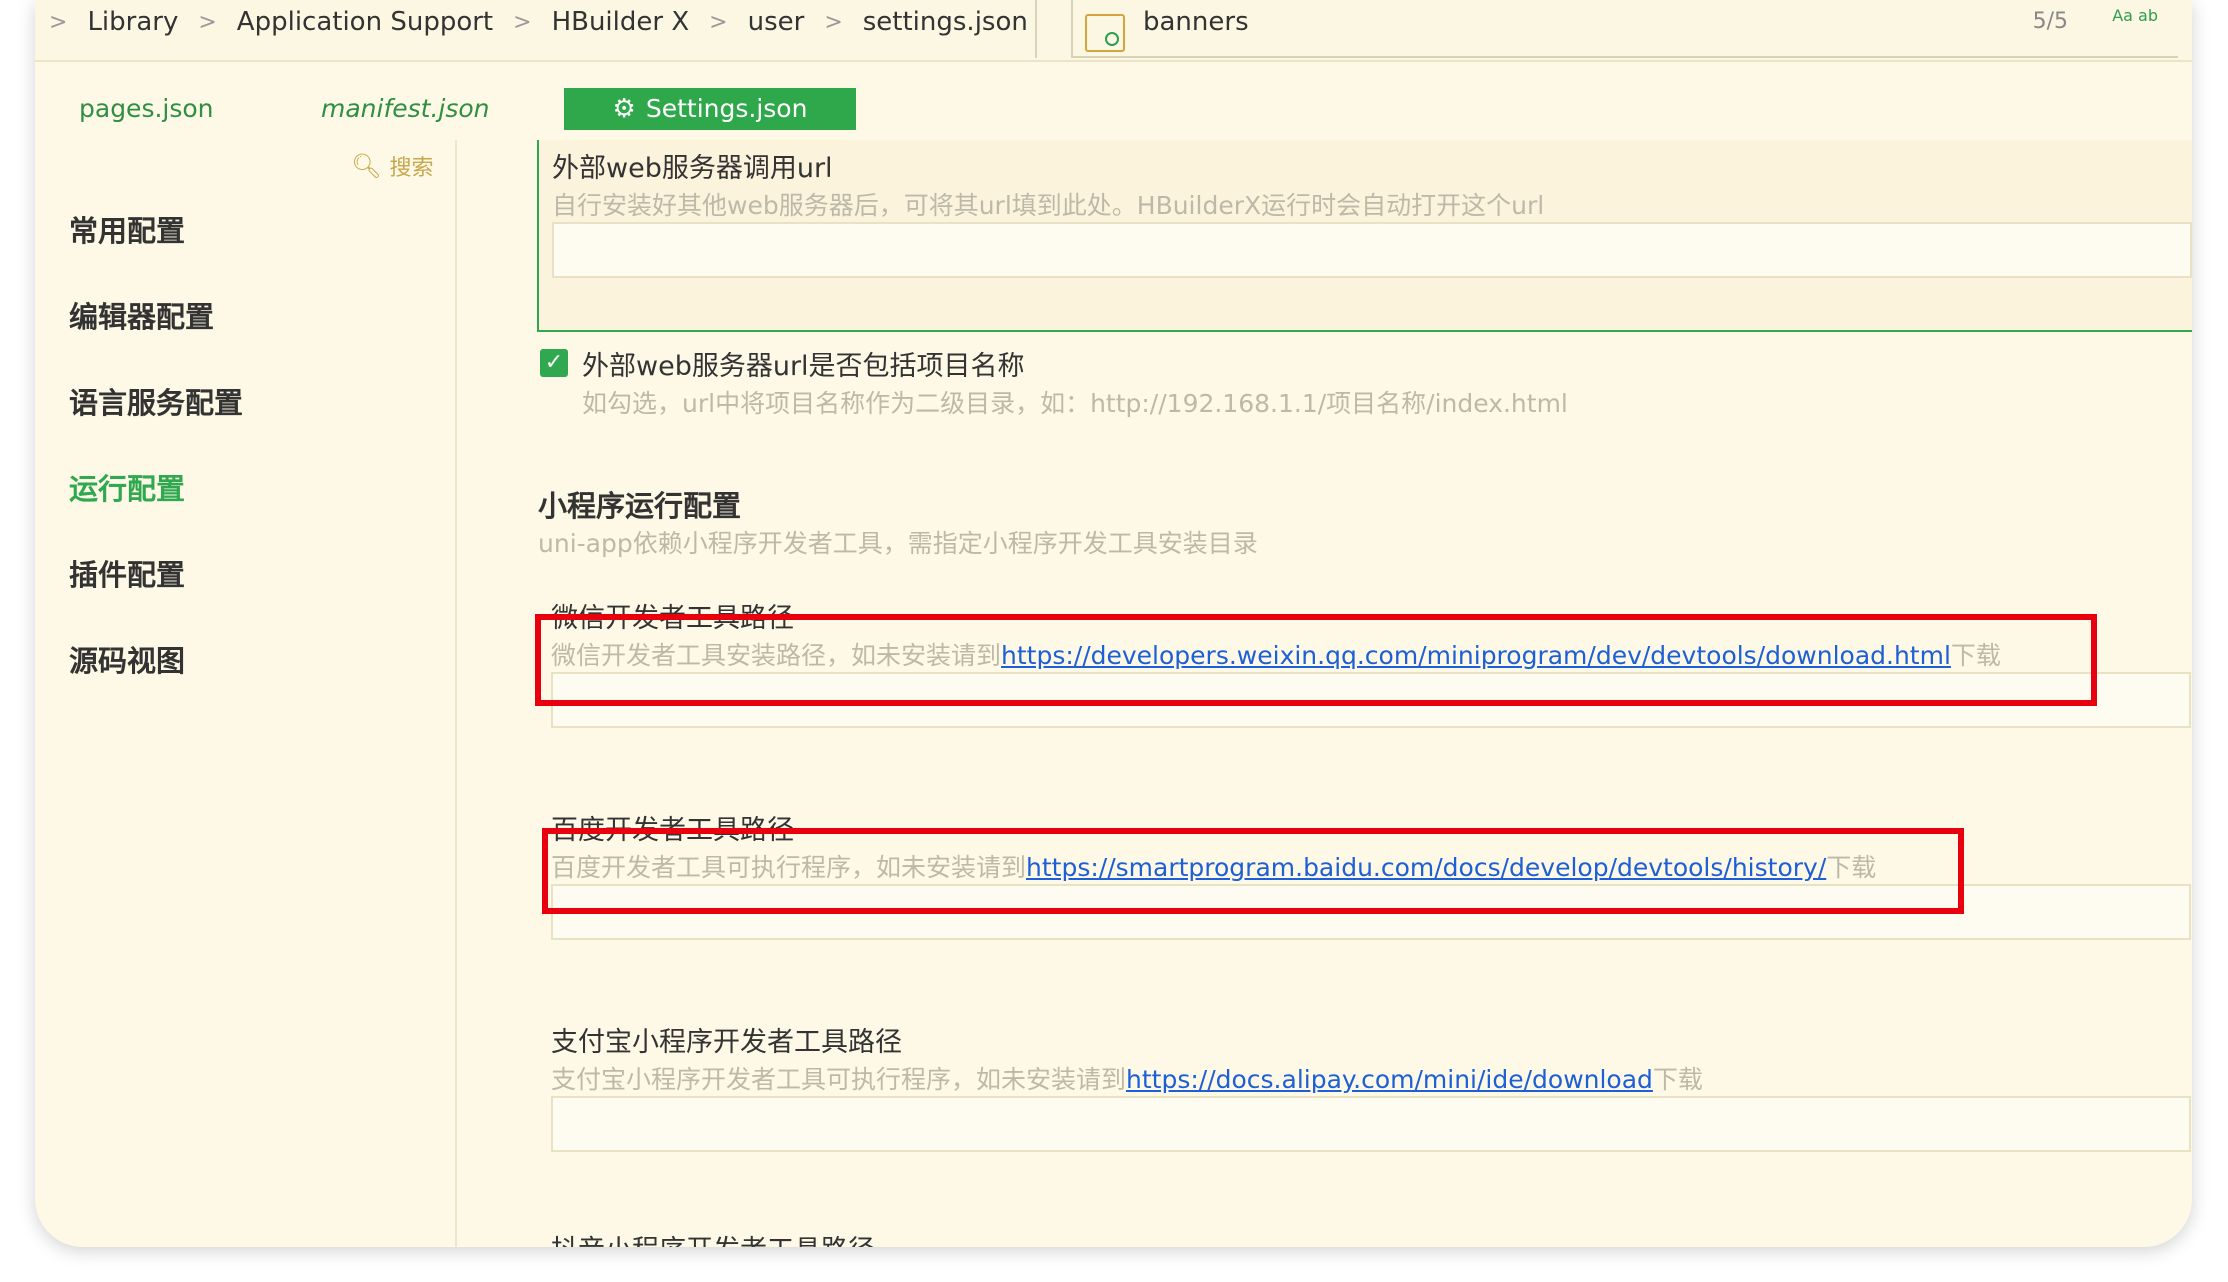 The height and width of the screenshot is (1282, 2228). Describe the element at coordinates (554, 363) in the screenshot. I see `include-project-checkbox: ✓` at that location.